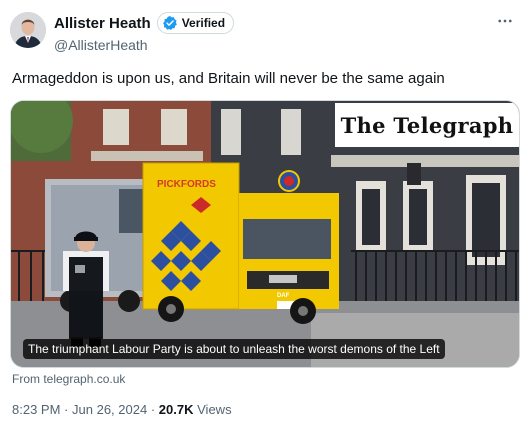 Image resolution: width=530 pixels, height=422 pixels. I want to click on more-options-button, so click(505, 21).